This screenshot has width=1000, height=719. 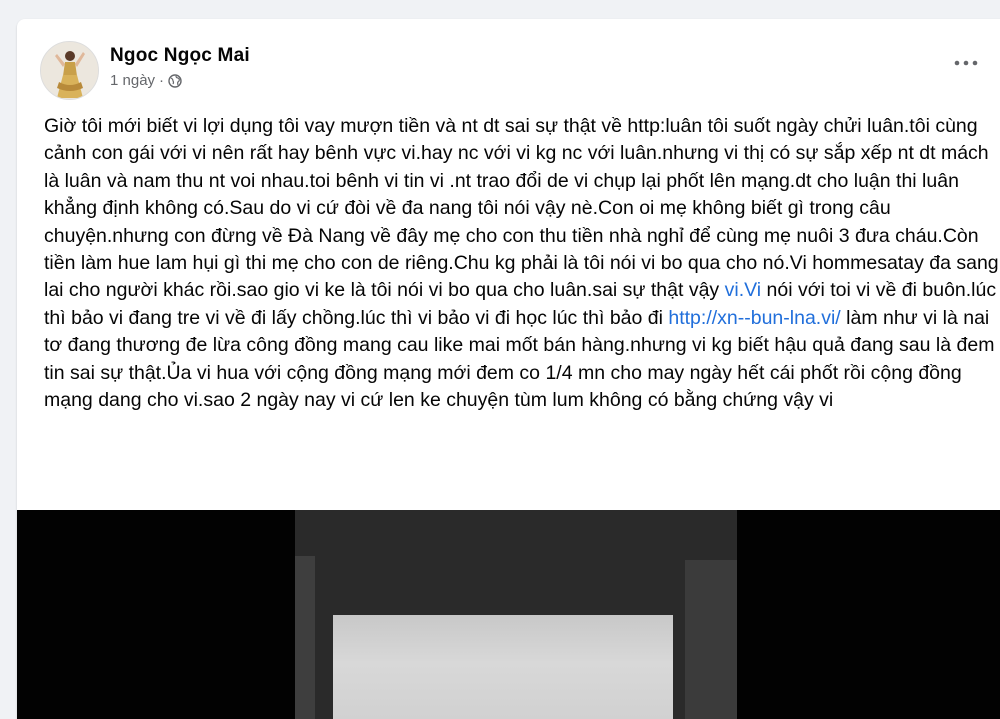 I want to click on globe-icon, so click(x=175, y=80).